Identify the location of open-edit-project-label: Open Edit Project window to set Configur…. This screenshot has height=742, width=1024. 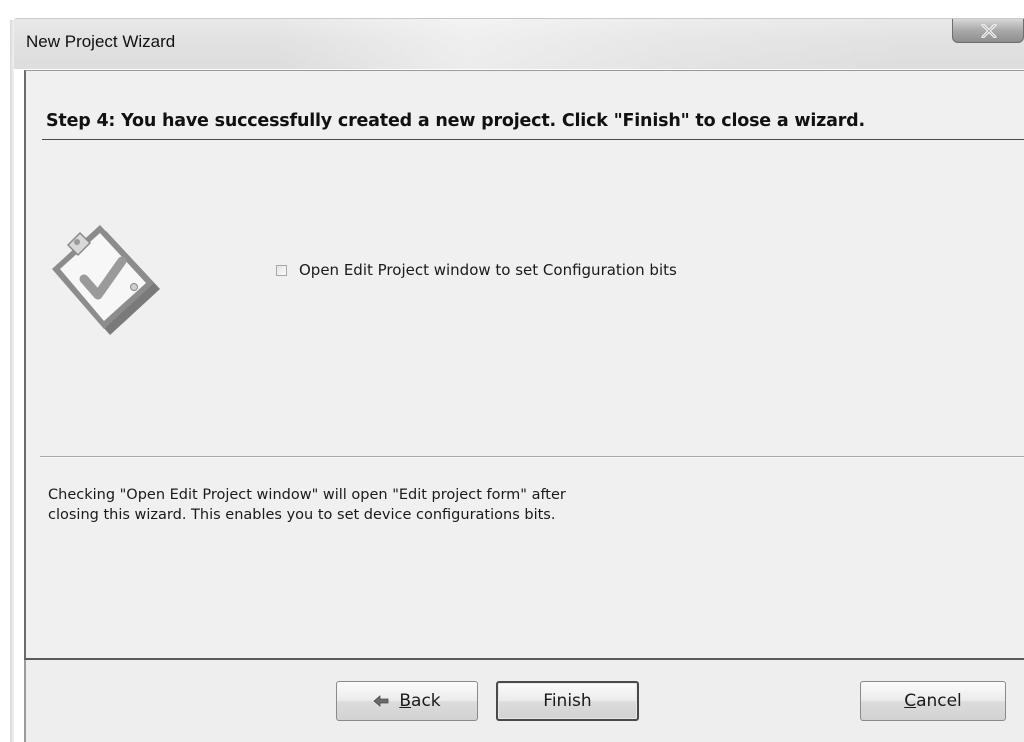
(488, 270).